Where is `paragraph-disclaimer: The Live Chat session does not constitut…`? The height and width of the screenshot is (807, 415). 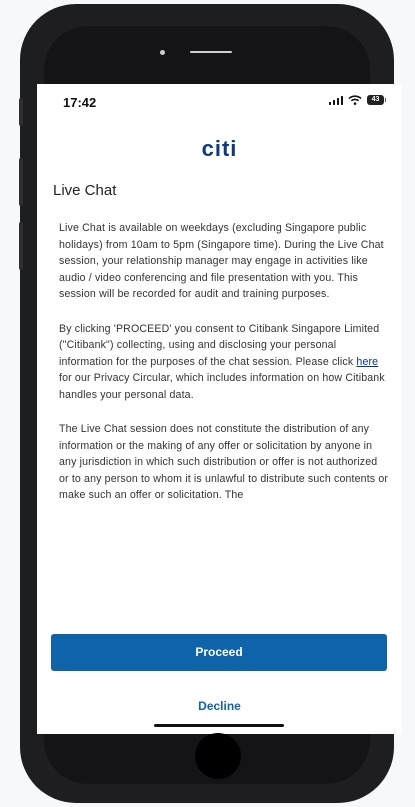
paragraph-disclaimer: The Live Chat session does not constitut… is located at coordinates (224, 462).